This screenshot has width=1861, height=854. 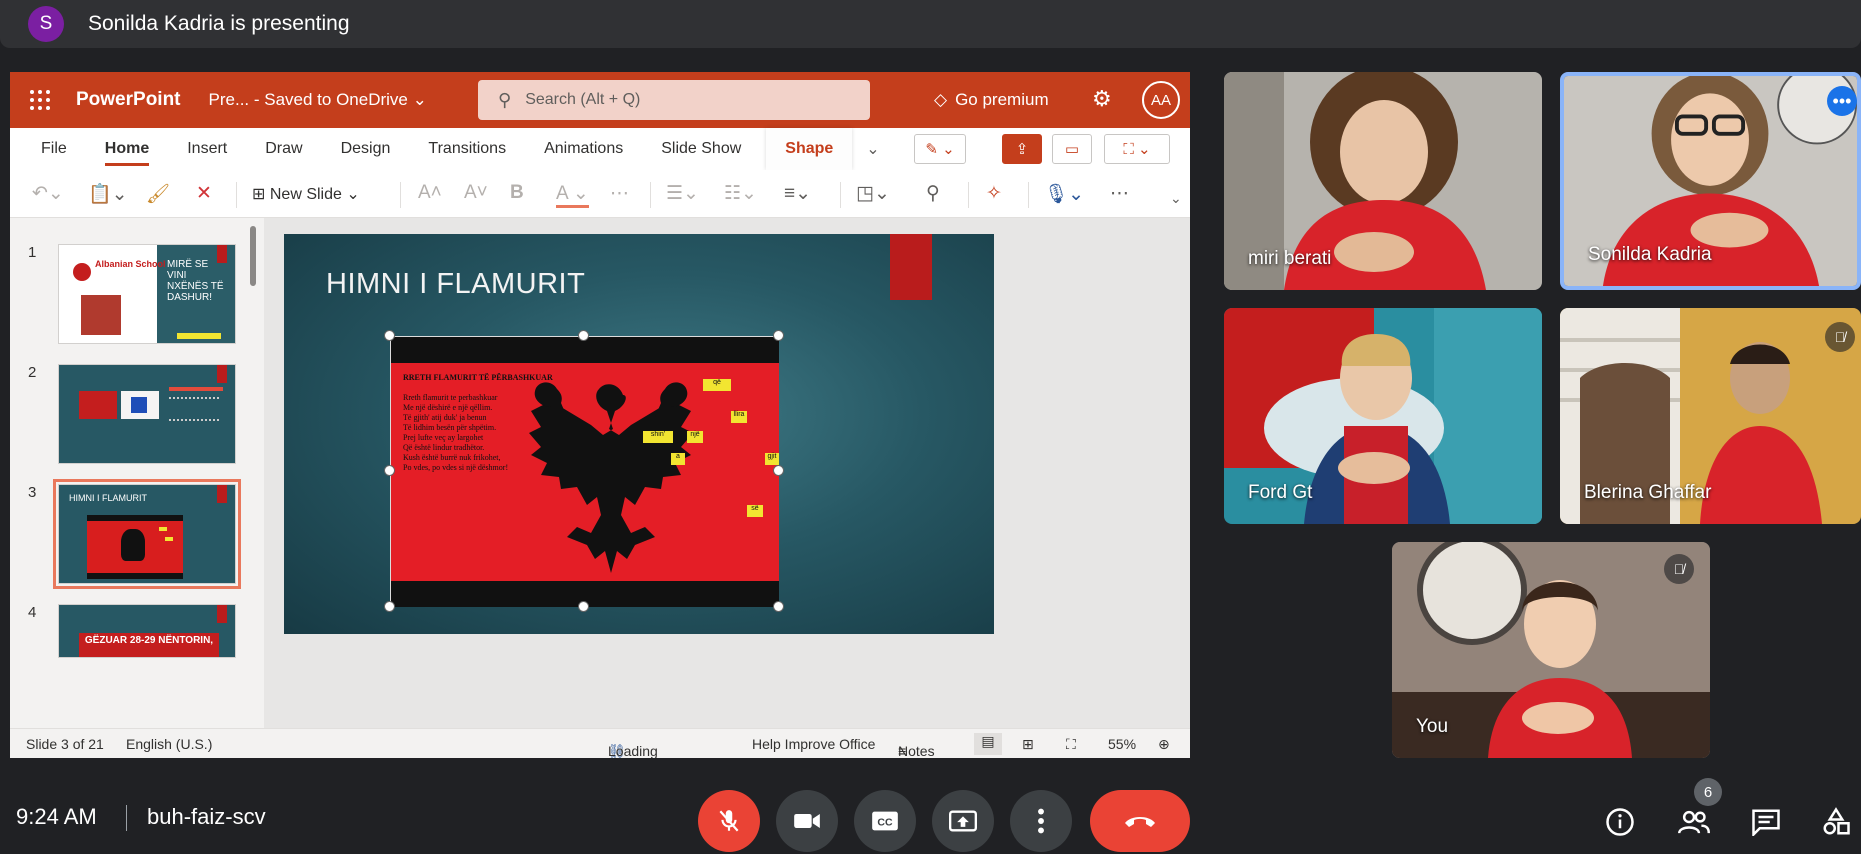 What do you see at coordinates (505, 99) in the screenshot?
I see `search-icon: ⚲` at bounding box center [505, 99].